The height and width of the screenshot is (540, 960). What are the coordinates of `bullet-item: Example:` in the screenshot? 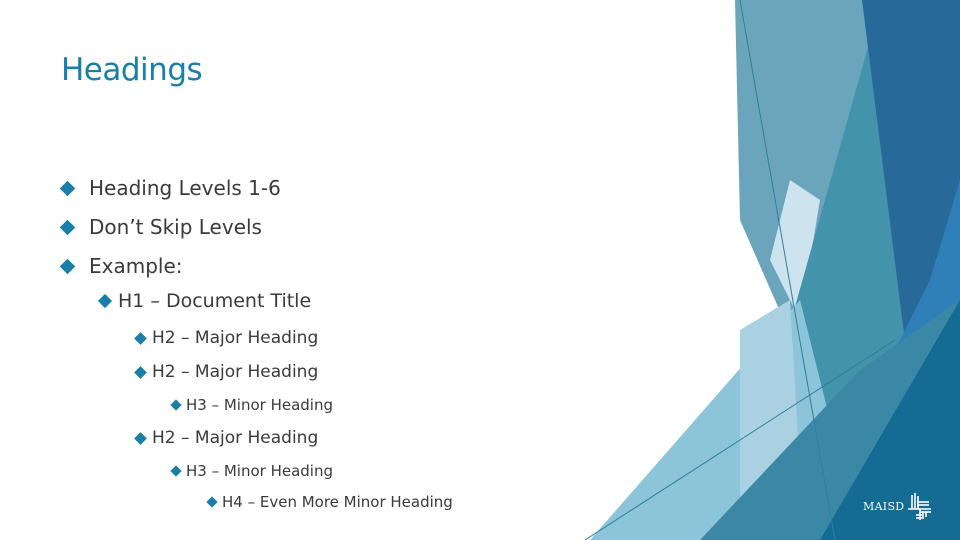 It's located at (121, 266).